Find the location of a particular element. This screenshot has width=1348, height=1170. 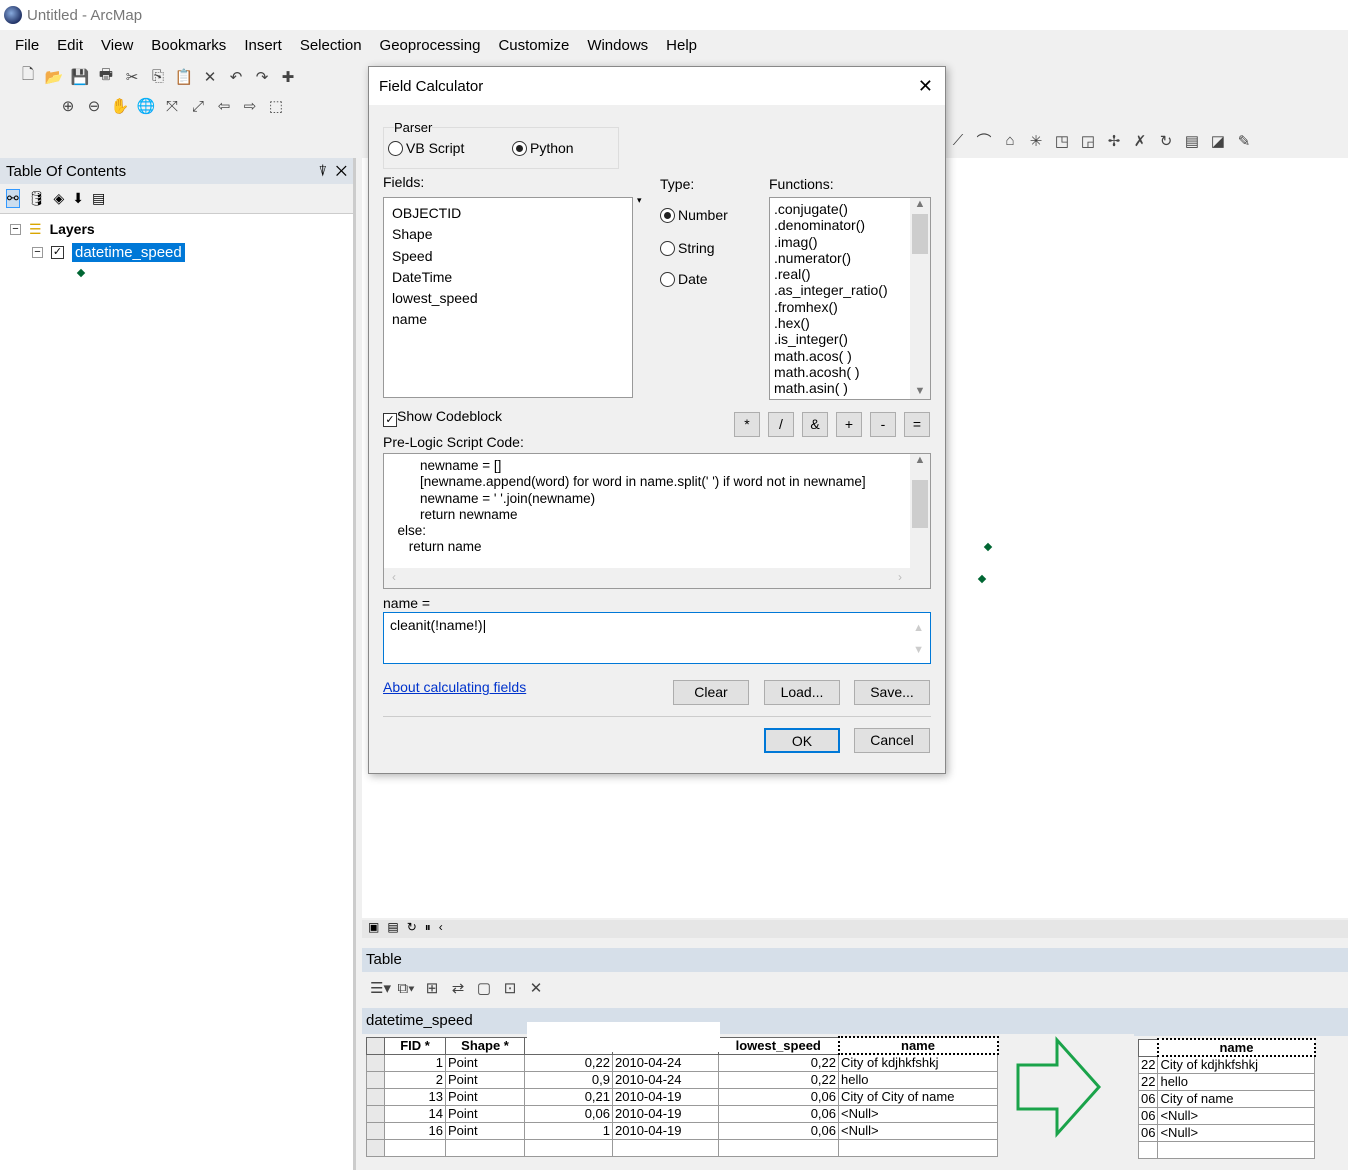

list-by-visibility-icon: ◈ is located at coordinates (59, 198).